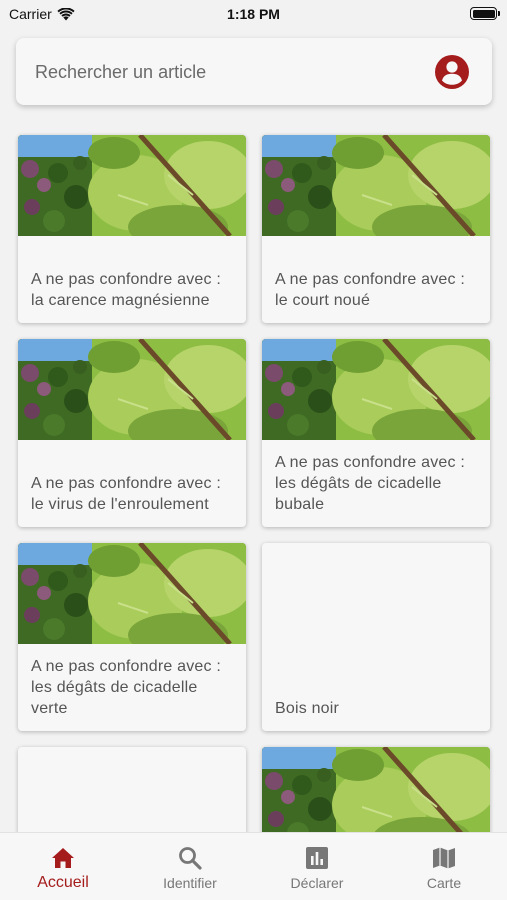 This screenshot has width=507, height=900. What do you see at coordinates (190, 858) in the screenshot?
I see `search-icon` at bounding box center [190, 858].